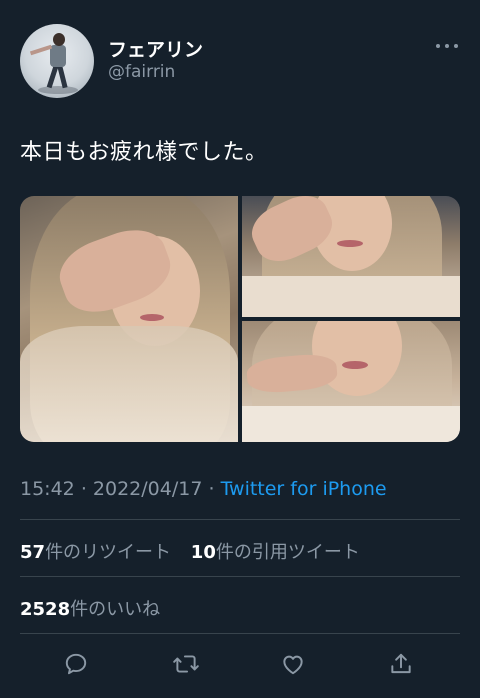 The image size is (480, 698). Describe the element at coordinates (148, 489) in the screenshot. I see `tweet-date: 2022/04/17` at that location.